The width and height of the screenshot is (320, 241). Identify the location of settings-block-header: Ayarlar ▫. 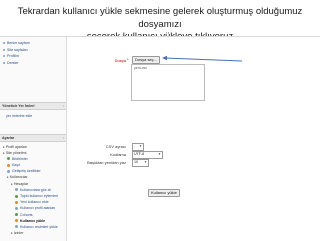
(33, 137).